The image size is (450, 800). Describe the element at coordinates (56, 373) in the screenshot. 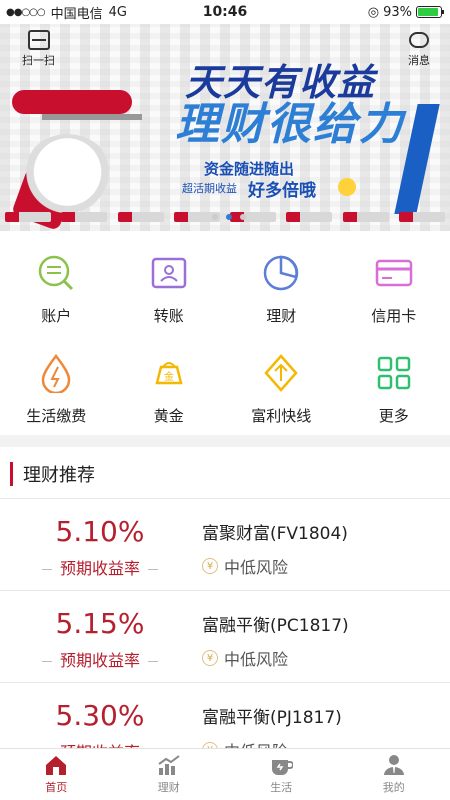

I see `utility-bill-icon` at that location.